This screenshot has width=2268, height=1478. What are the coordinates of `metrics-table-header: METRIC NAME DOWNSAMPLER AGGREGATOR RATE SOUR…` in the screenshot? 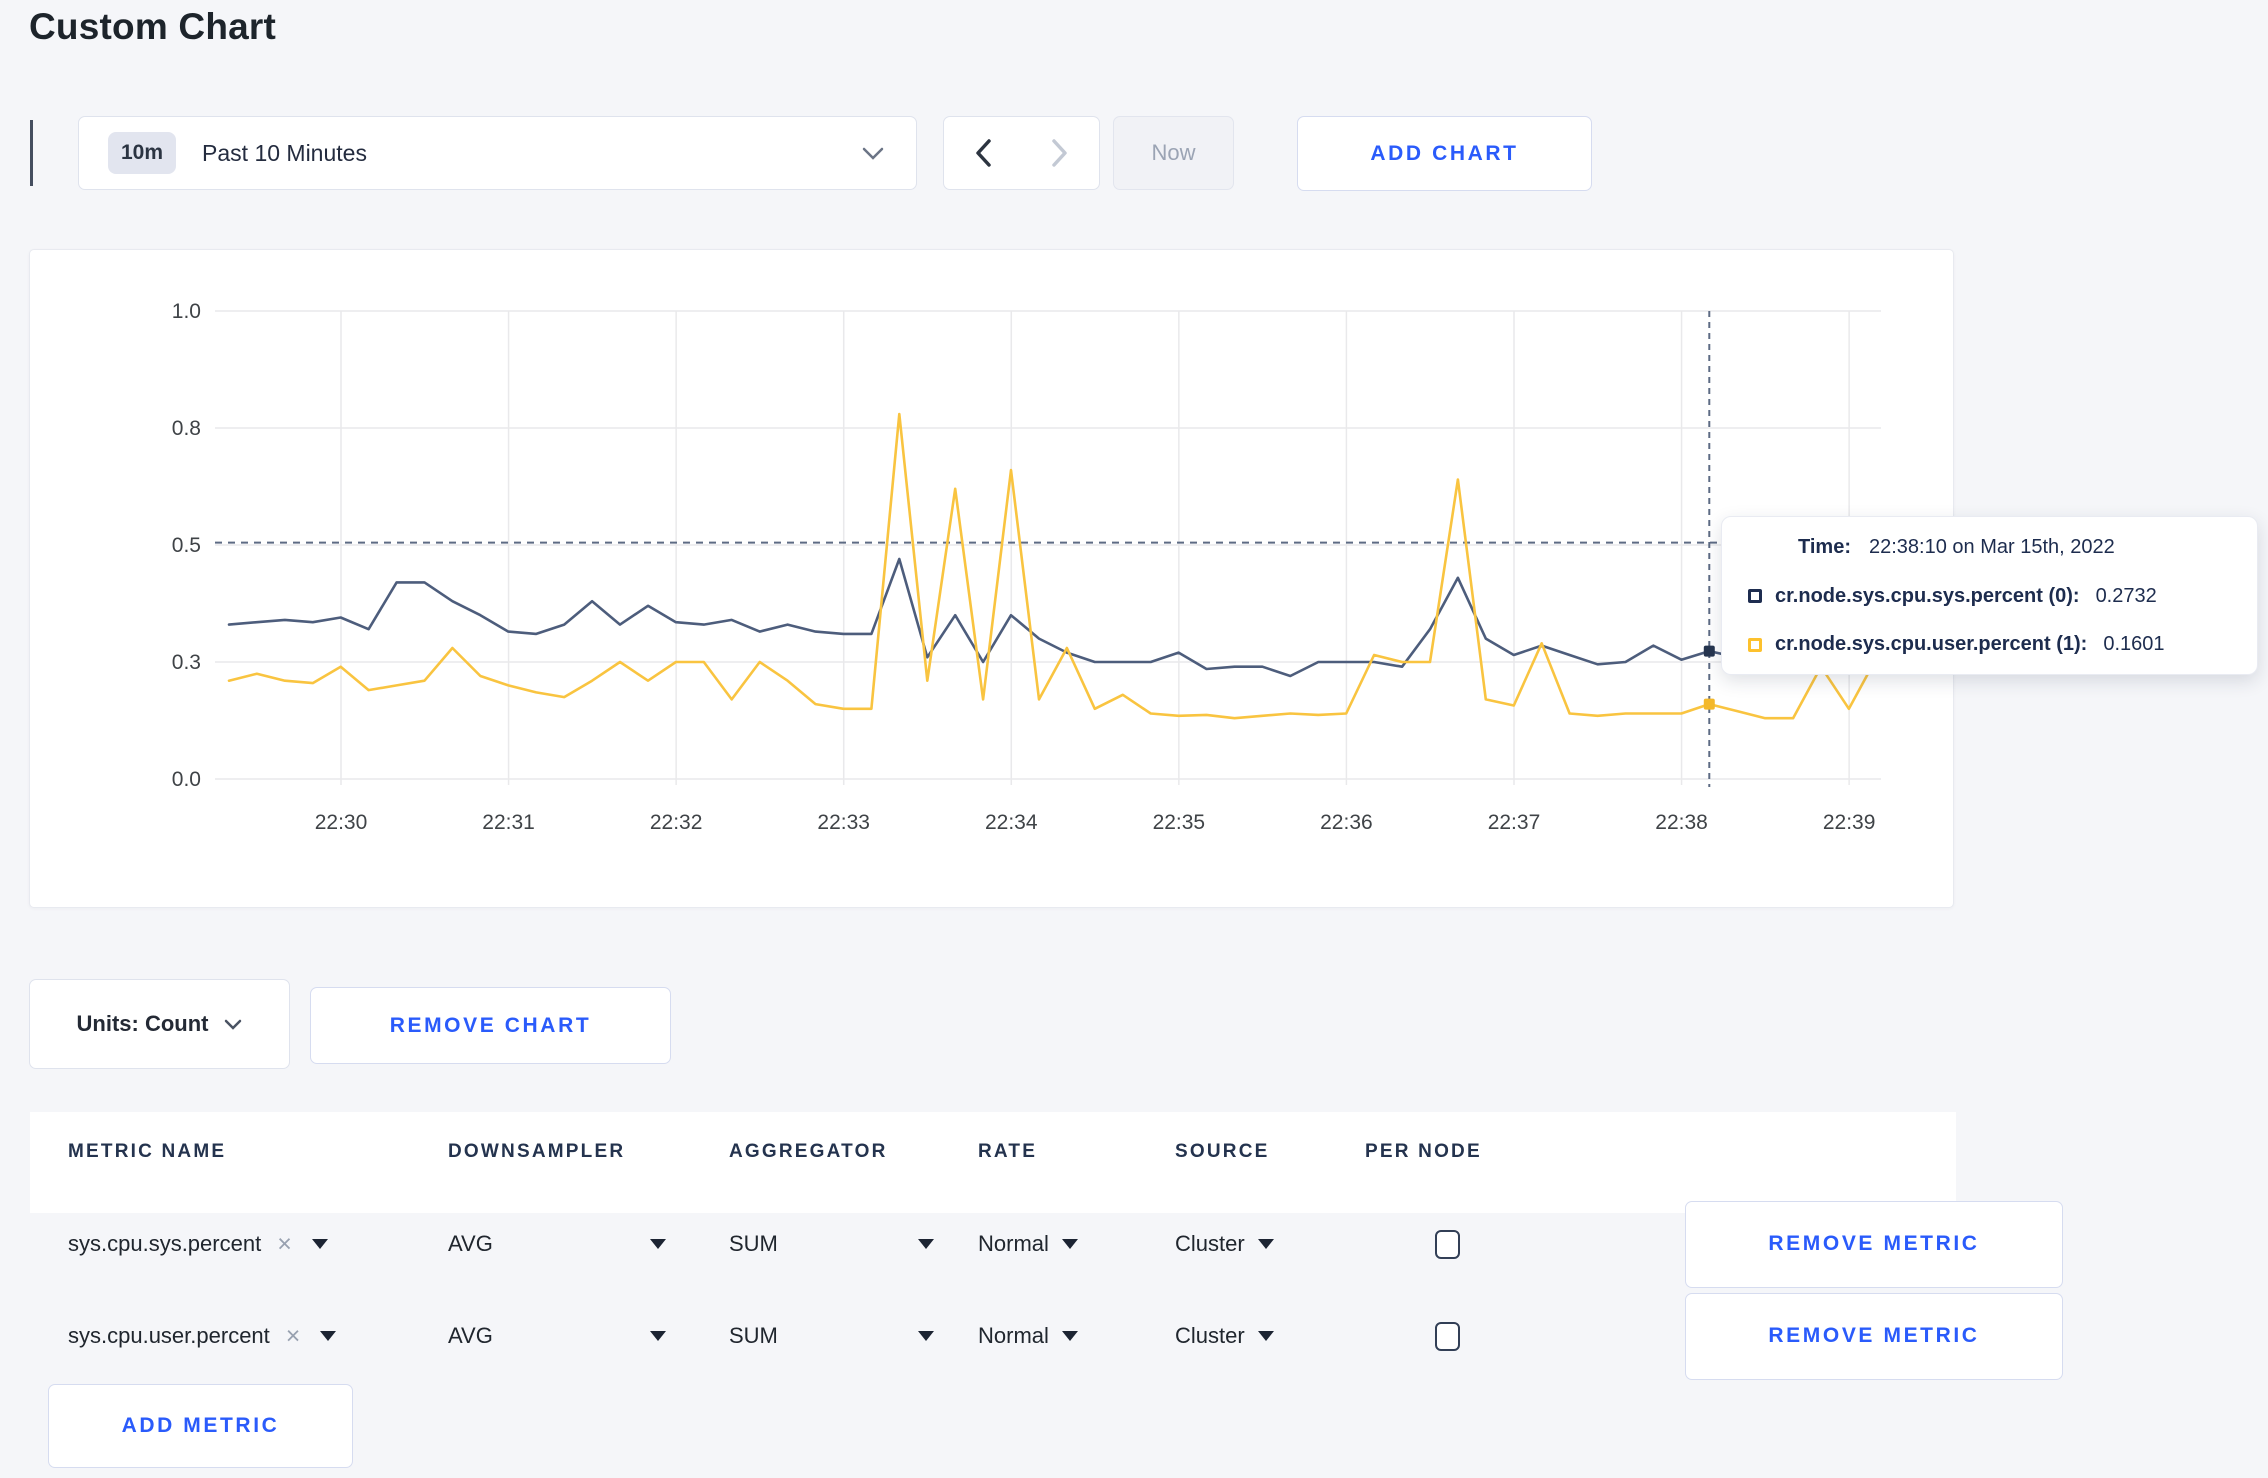 It's located at (993, 1152).